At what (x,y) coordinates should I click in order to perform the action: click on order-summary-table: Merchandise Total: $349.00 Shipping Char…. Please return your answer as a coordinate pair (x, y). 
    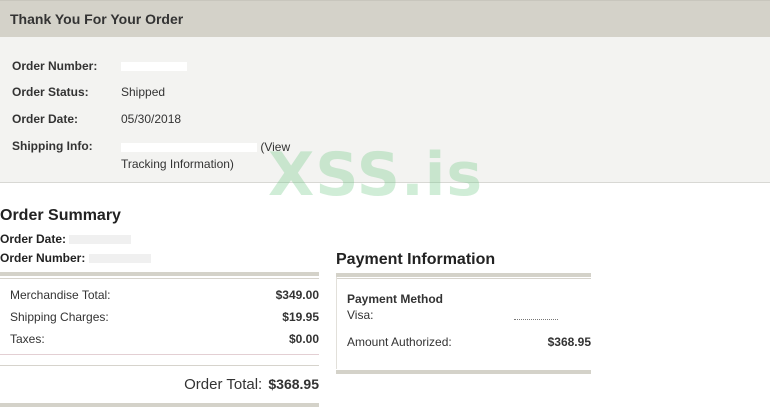
    Looking at the image, I should click on (159, 340).